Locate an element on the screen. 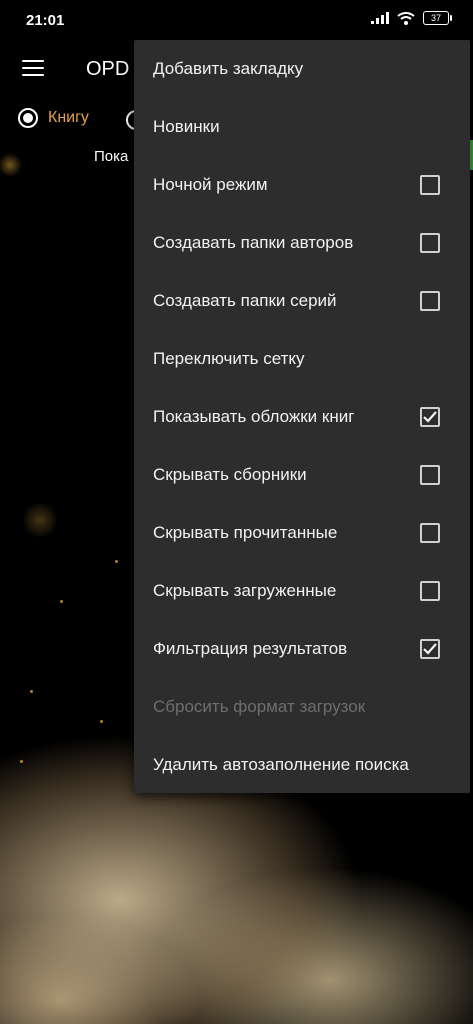 Image resolution: width=473 pixels, height=1024 pixels. menu-item: Переключить сетку is located at coordinates (302, 359).